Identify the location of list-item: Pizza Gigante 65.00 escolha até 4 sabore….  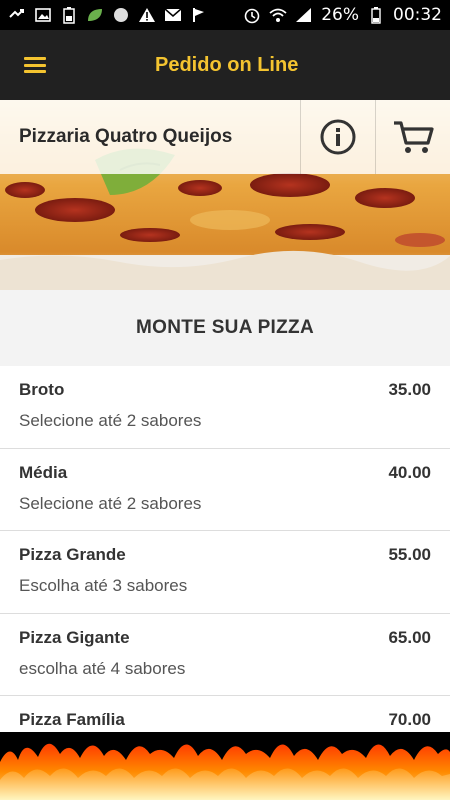
(225, 655).